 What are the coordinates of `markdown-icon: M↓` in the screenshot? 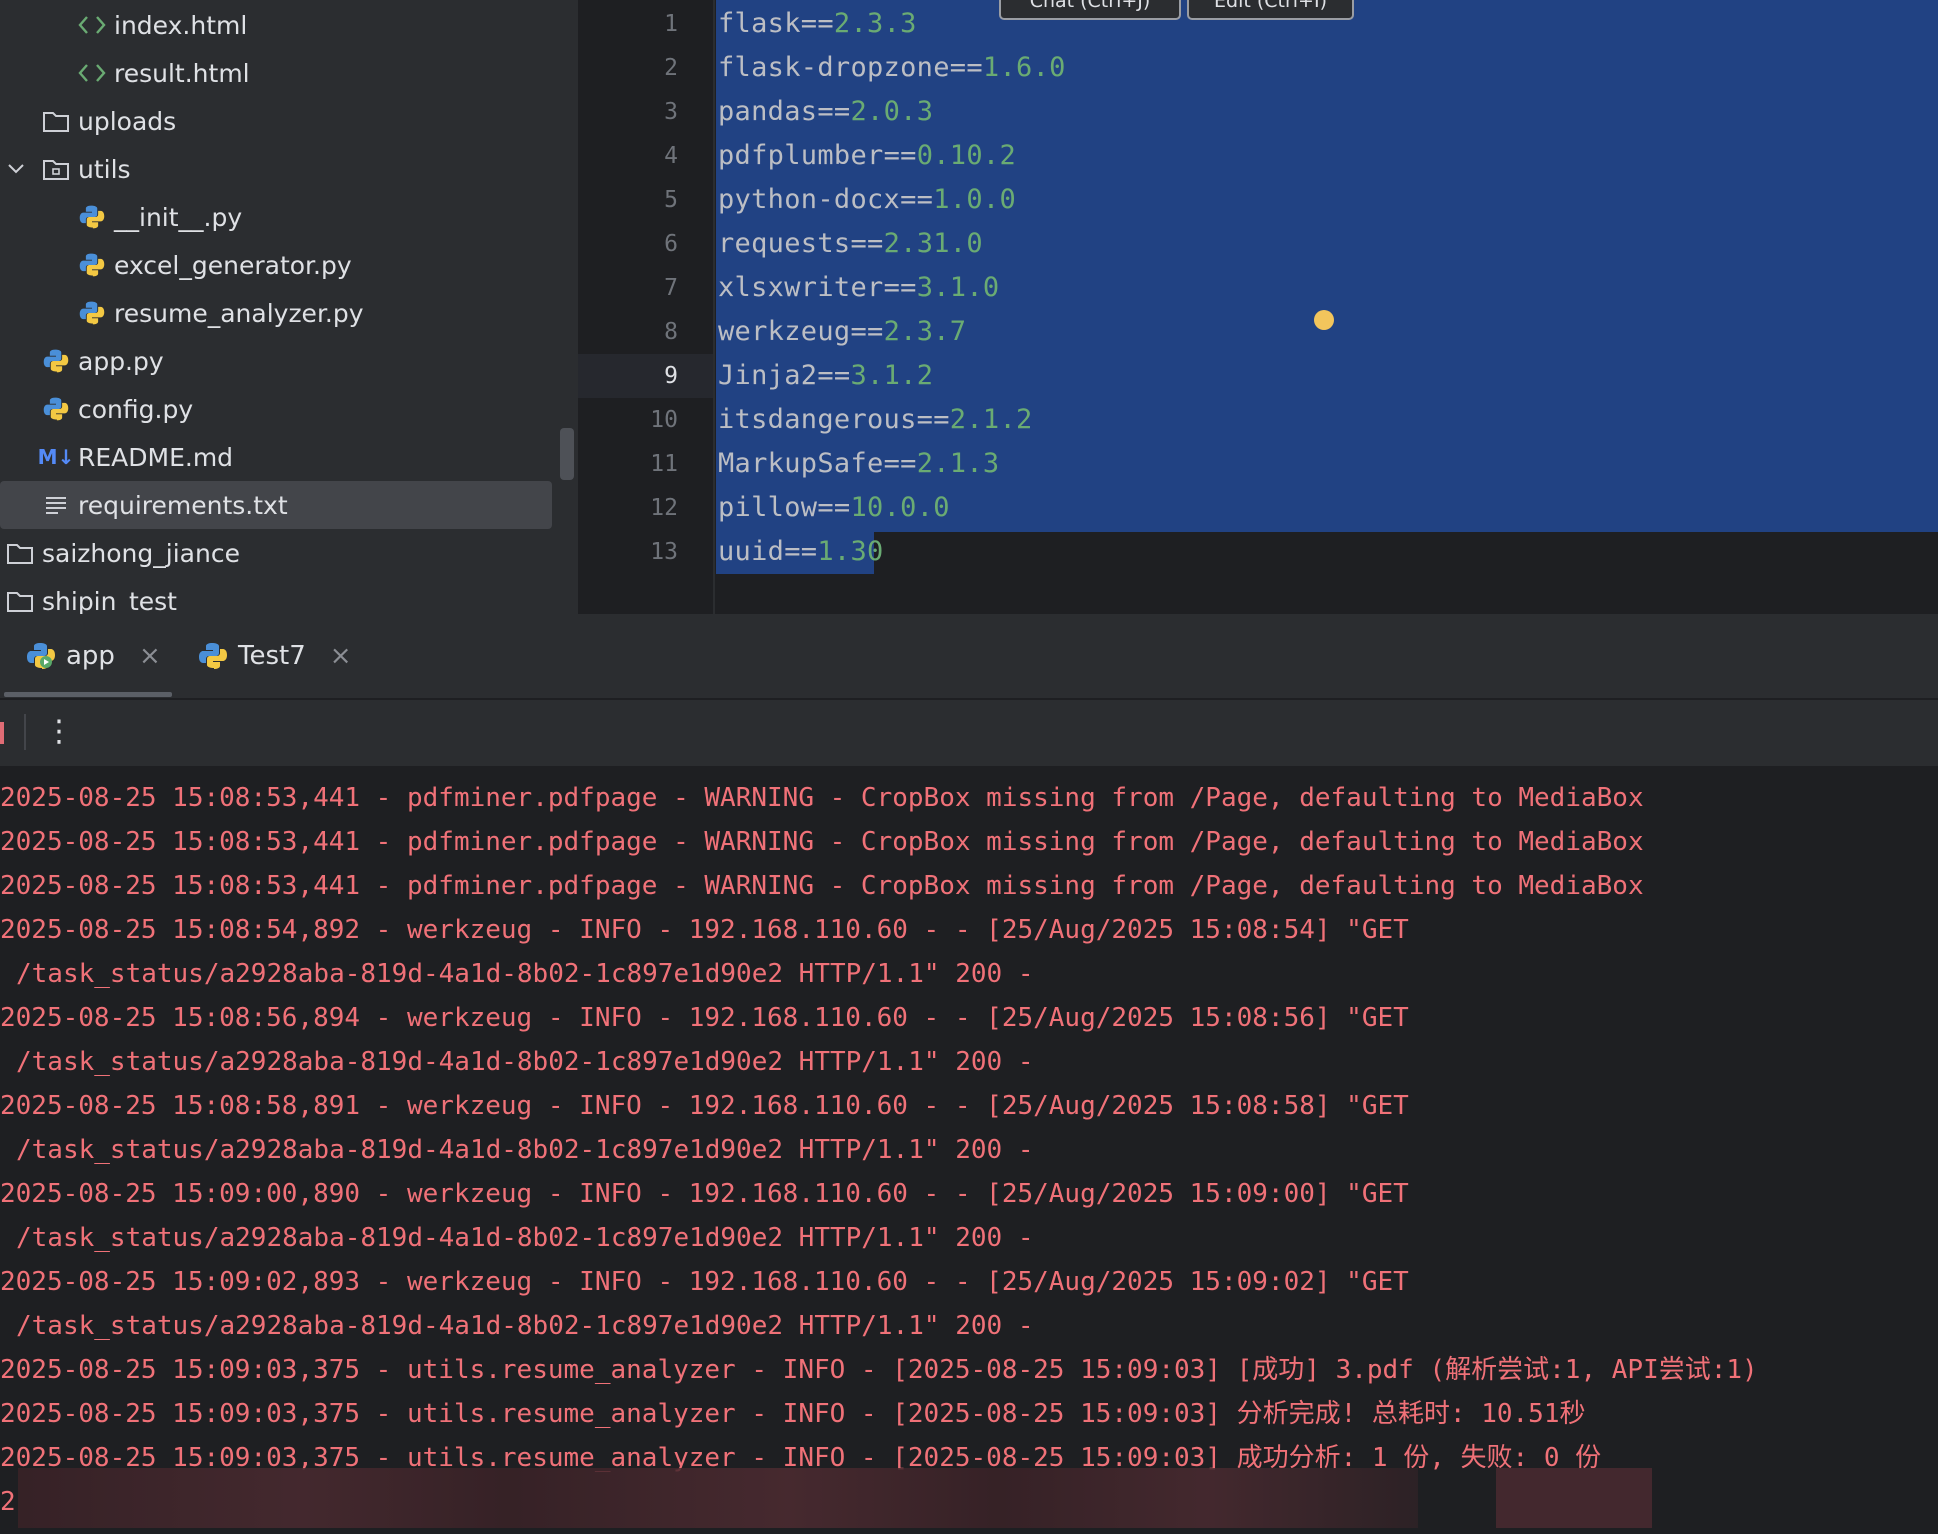 It's located at (56, 457).